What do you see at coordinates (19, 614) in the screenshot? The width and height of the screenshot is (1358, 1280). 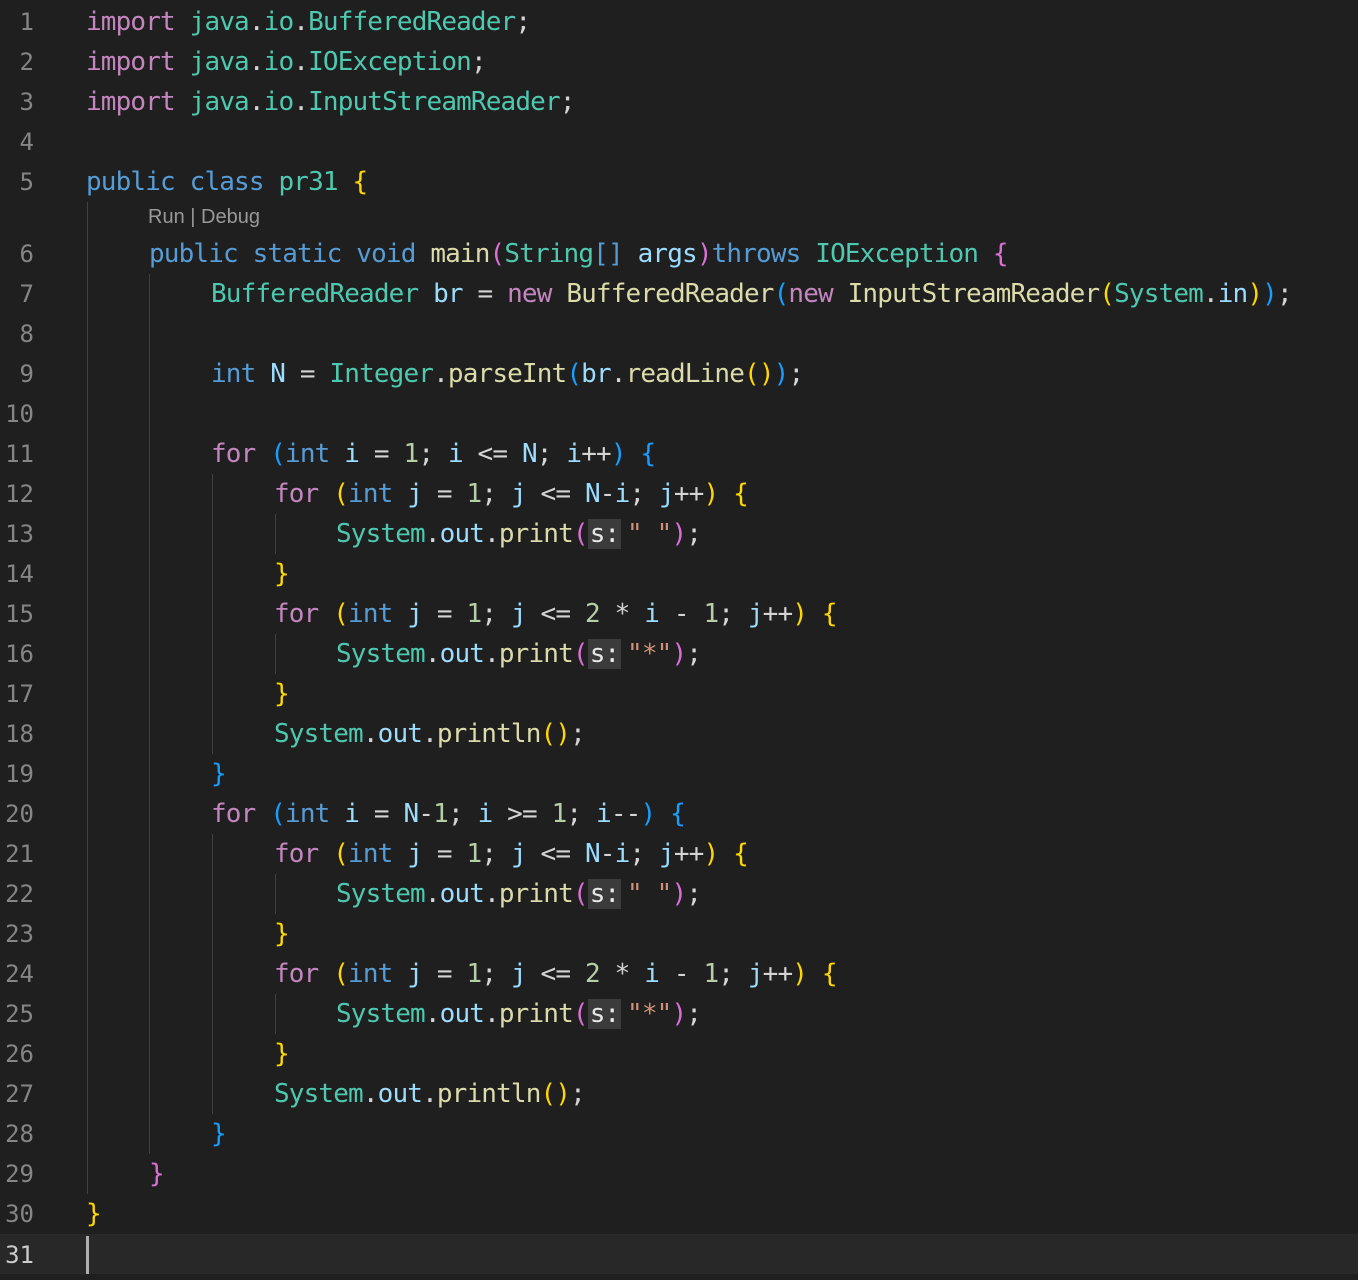 I see `line-number: 15` at bounding box center [19, 614].